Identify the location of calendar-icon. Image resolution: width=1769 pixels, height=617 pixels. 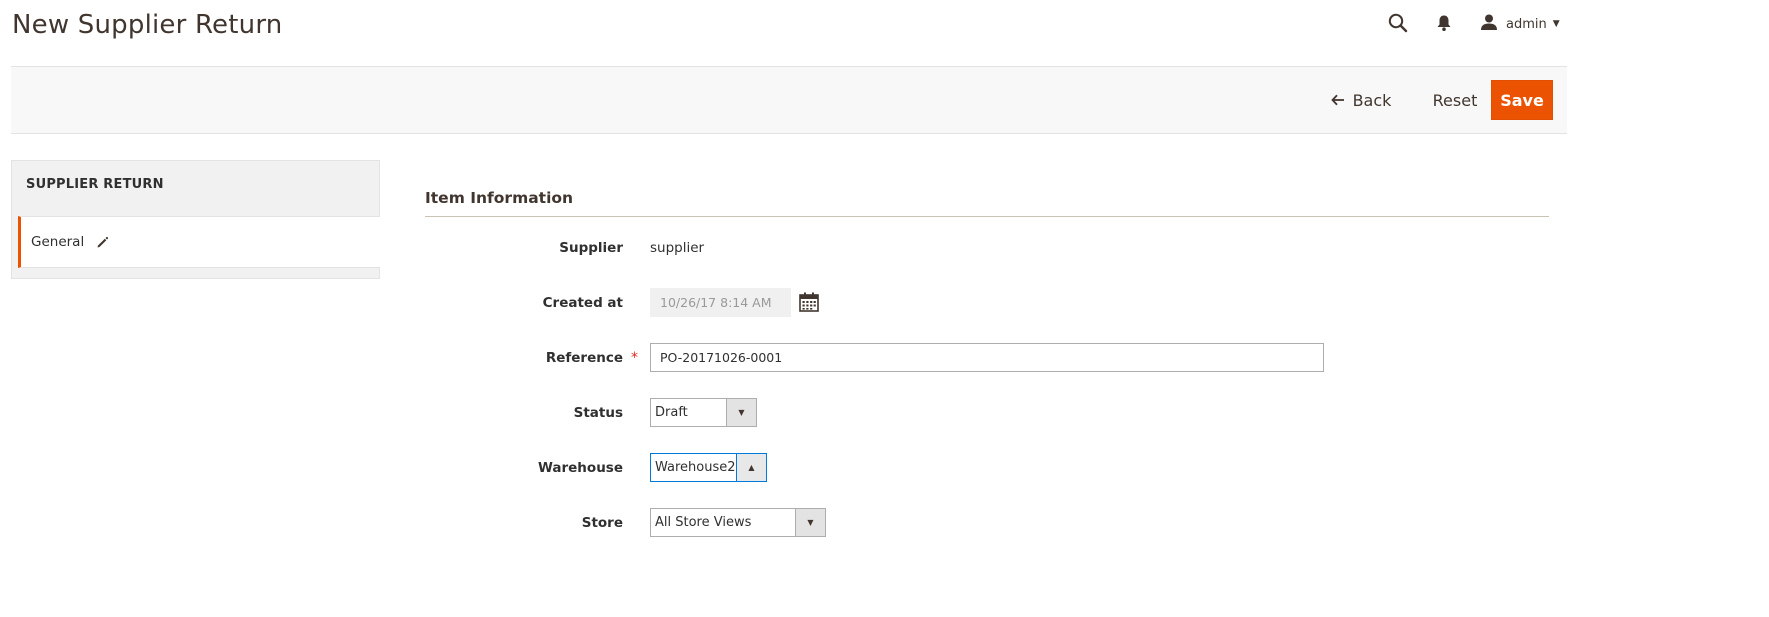
(809, 304).